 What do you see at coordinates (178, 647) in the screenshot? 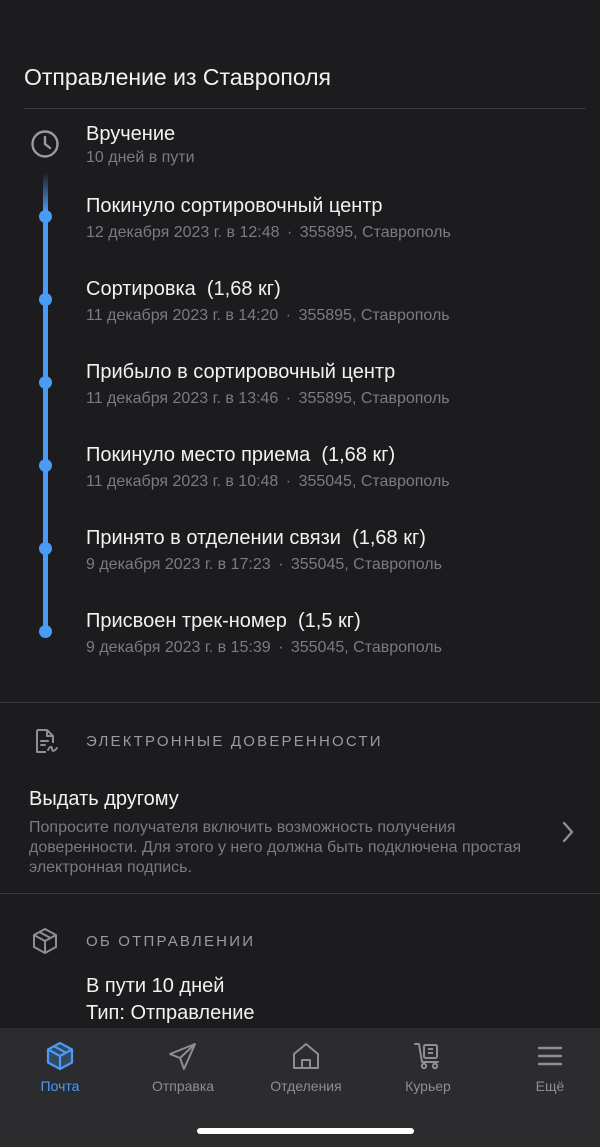
I see `event-date: 9 декабря 2023 г. в 15:39` at bounding box center [178, 647].